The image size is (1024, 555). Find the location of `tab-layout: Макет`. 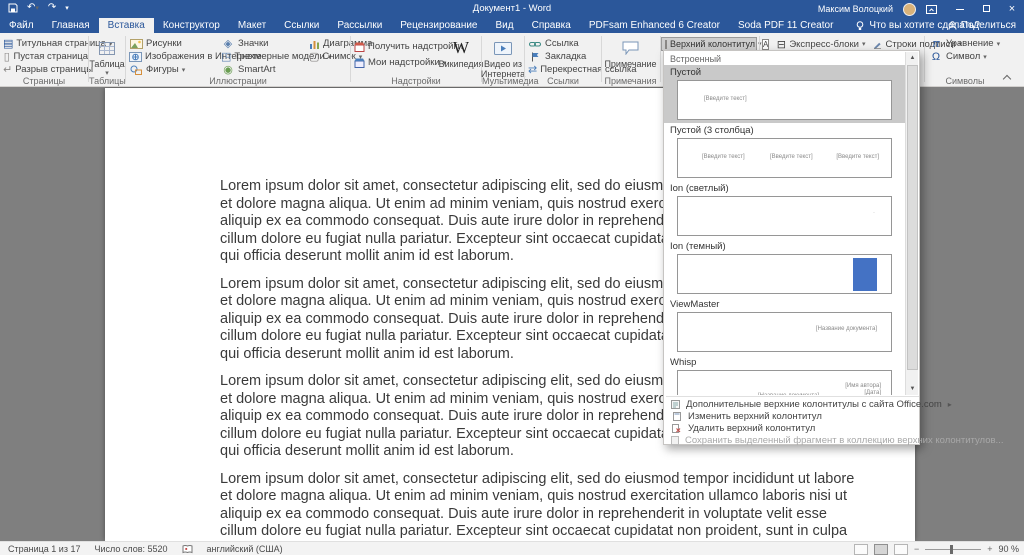

tab-layout: Макет is located at coordinates (252, 25).